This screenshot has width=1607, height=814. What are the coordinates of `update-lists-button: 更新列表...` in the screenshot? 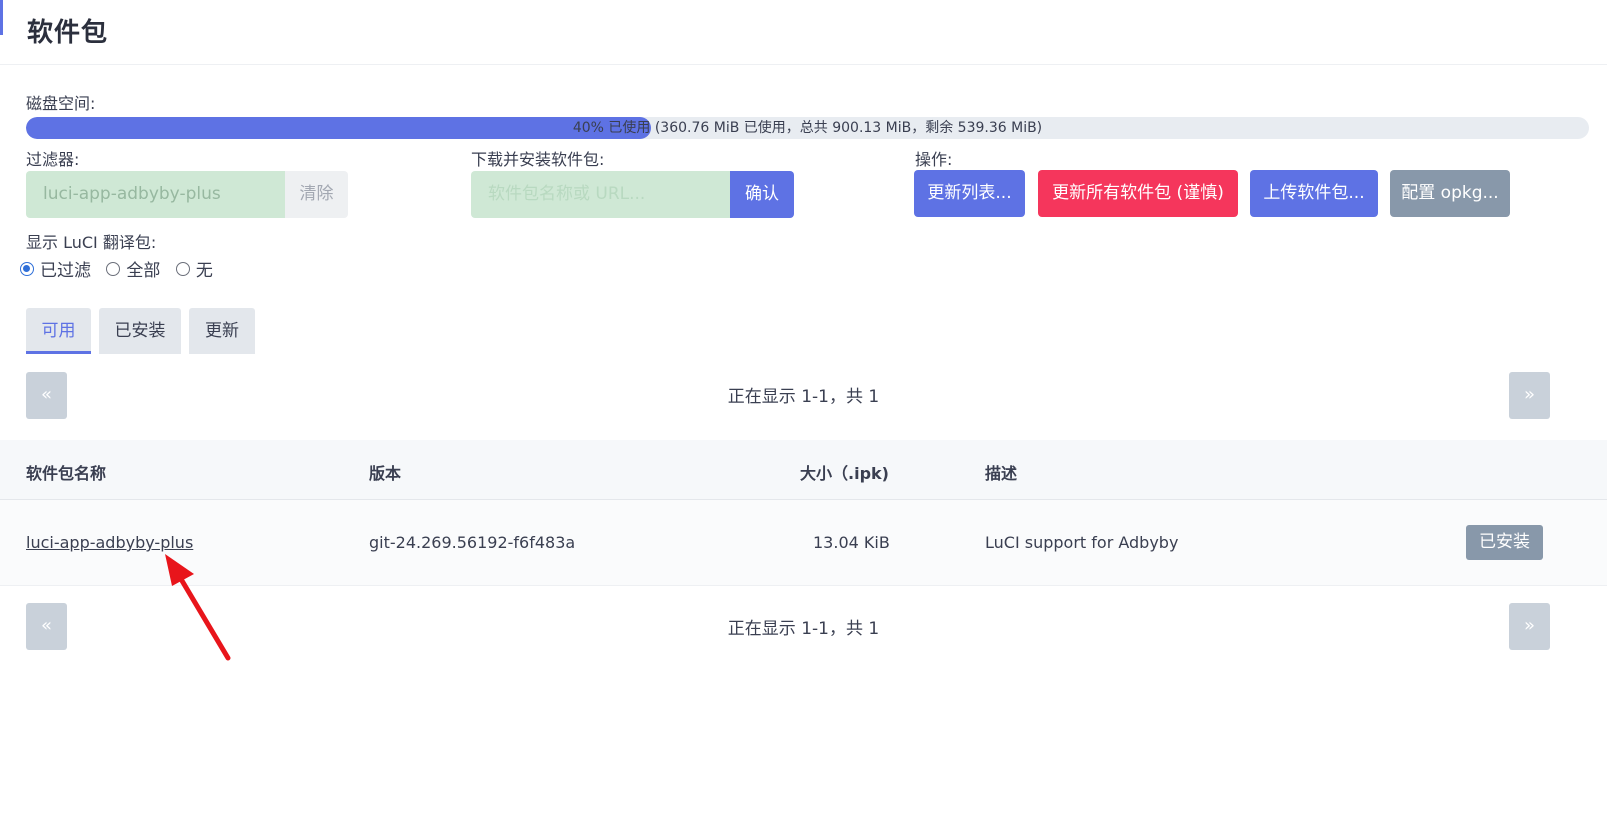 It's located at (969, 193).